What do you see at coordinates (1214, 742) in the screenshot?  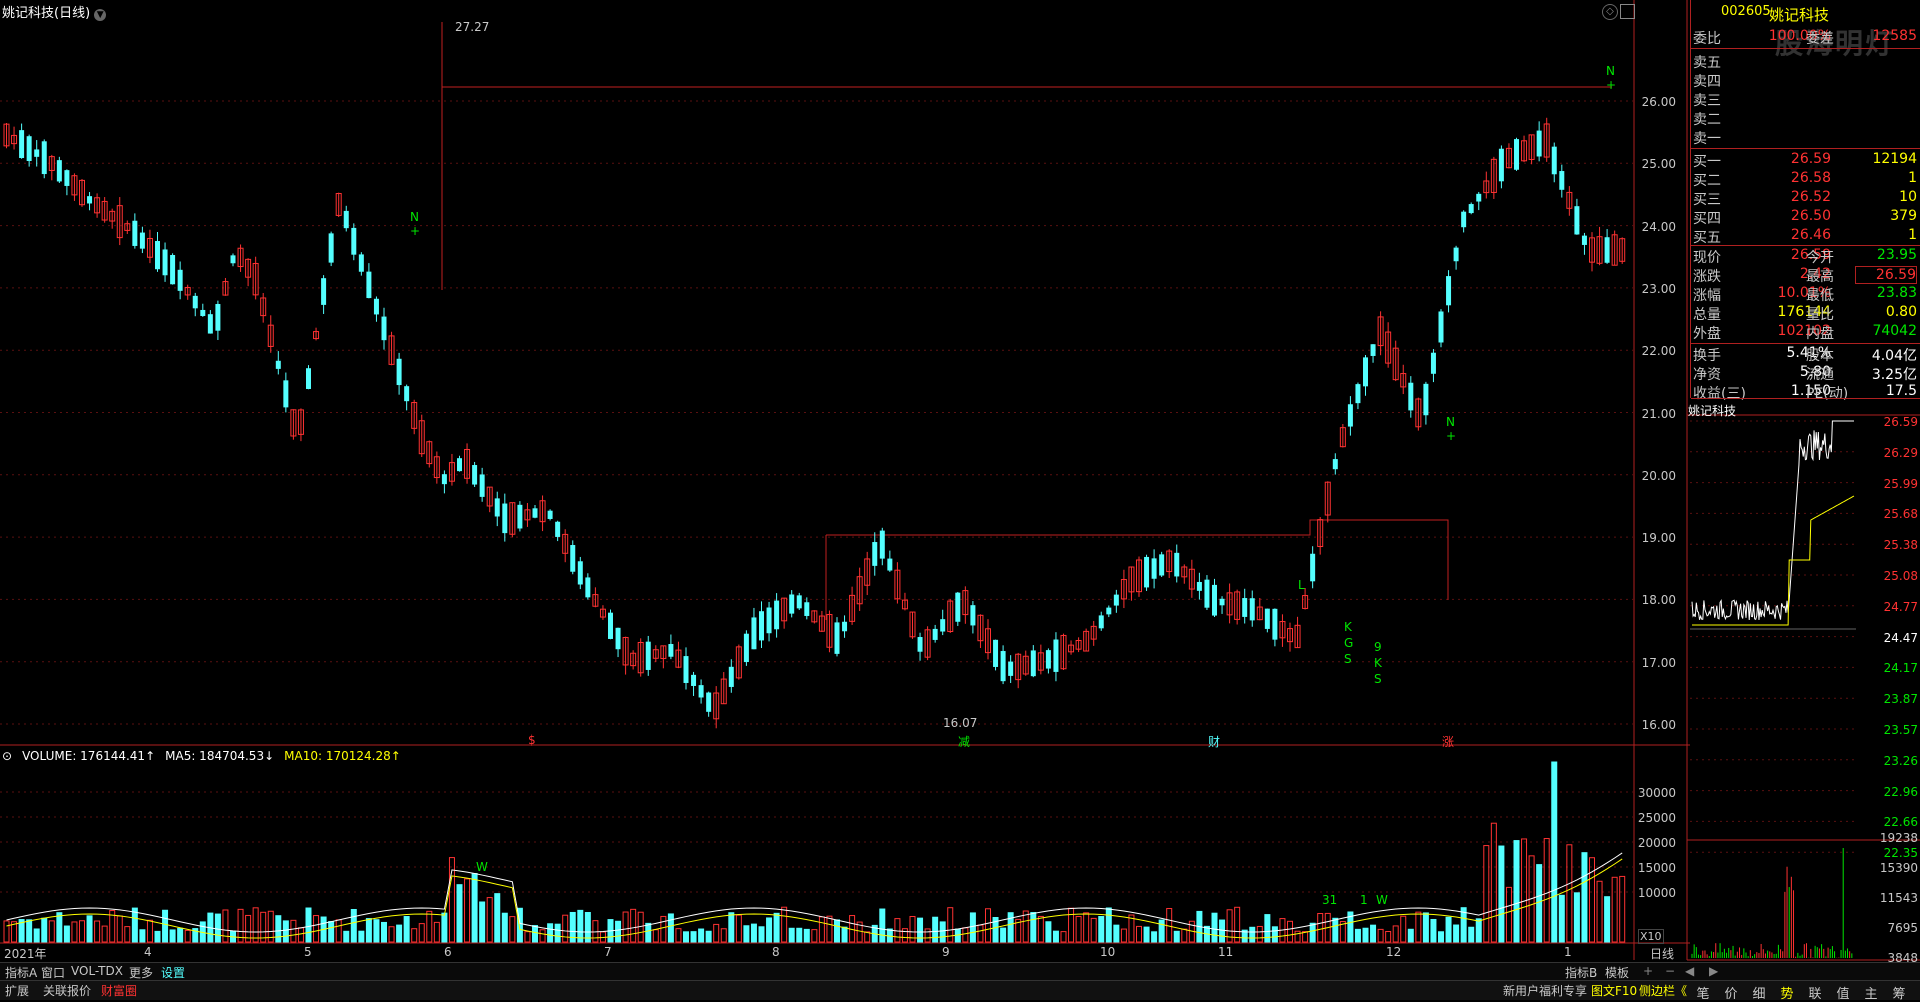 I see `event-marker: 财` at bounding box center [1214, 742].